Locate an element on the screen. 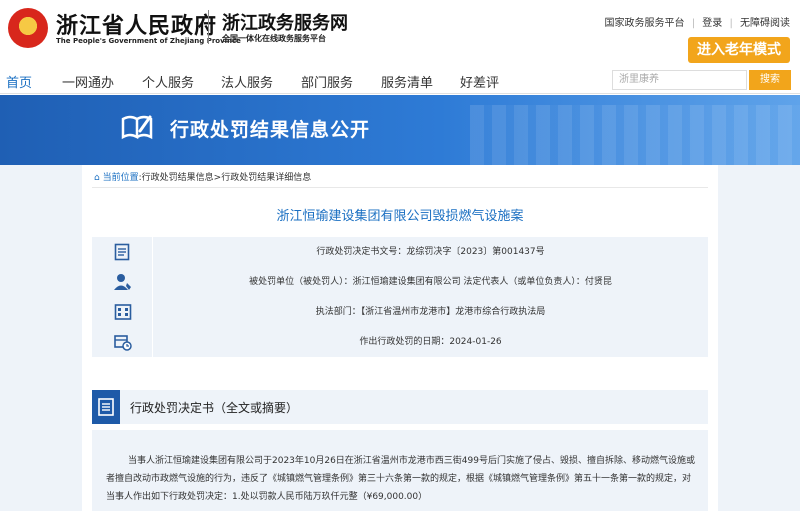 The width and height of the screenshot is (800, 511). gov-title: 浙江省人民政府 is located at coordinates (136, 24).